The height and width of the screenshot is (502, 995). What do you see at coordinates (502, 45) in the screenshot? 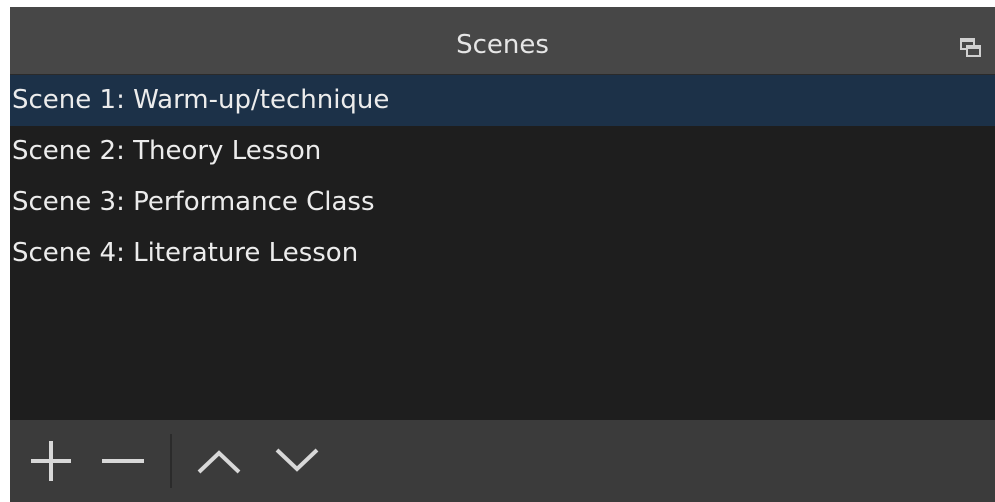
I see `dock-title: Scenes` at bounding box center [502, 45].